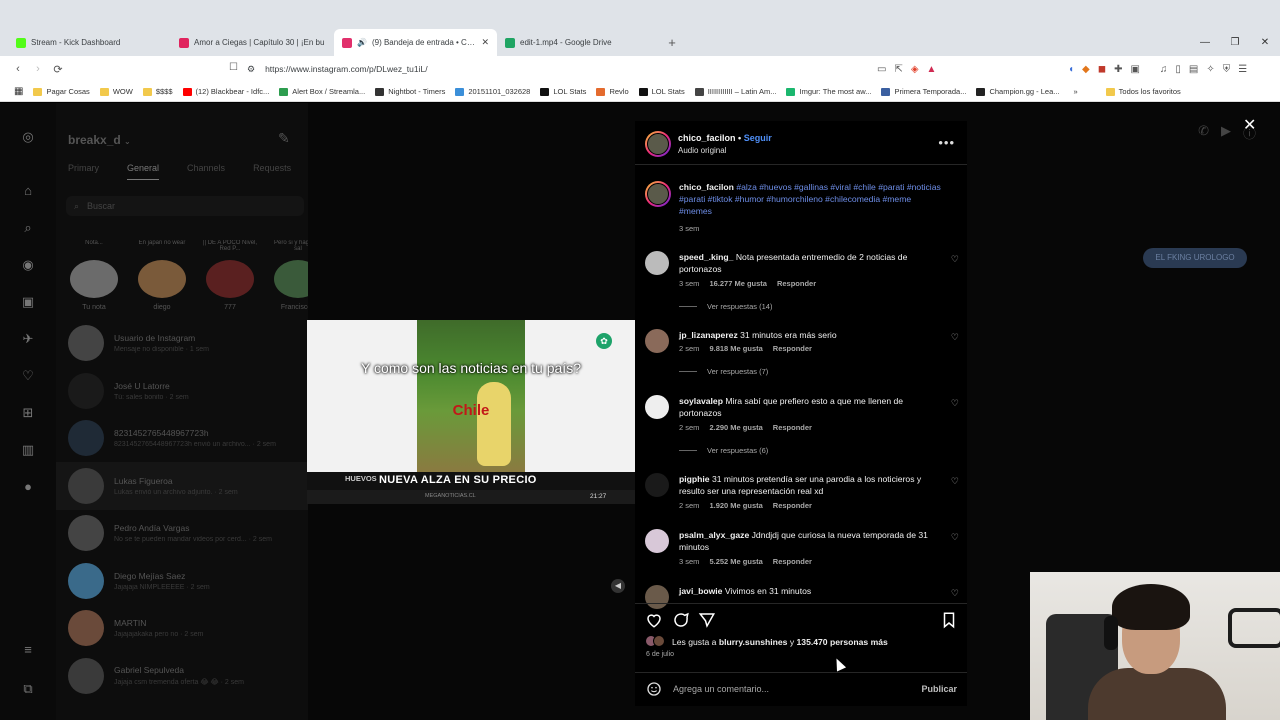 This screenshot has height=720, width=1280. Describe the element at coordinates (1118, 69) in the screenshot. I see `puzzle-icon: ✚` at that location.